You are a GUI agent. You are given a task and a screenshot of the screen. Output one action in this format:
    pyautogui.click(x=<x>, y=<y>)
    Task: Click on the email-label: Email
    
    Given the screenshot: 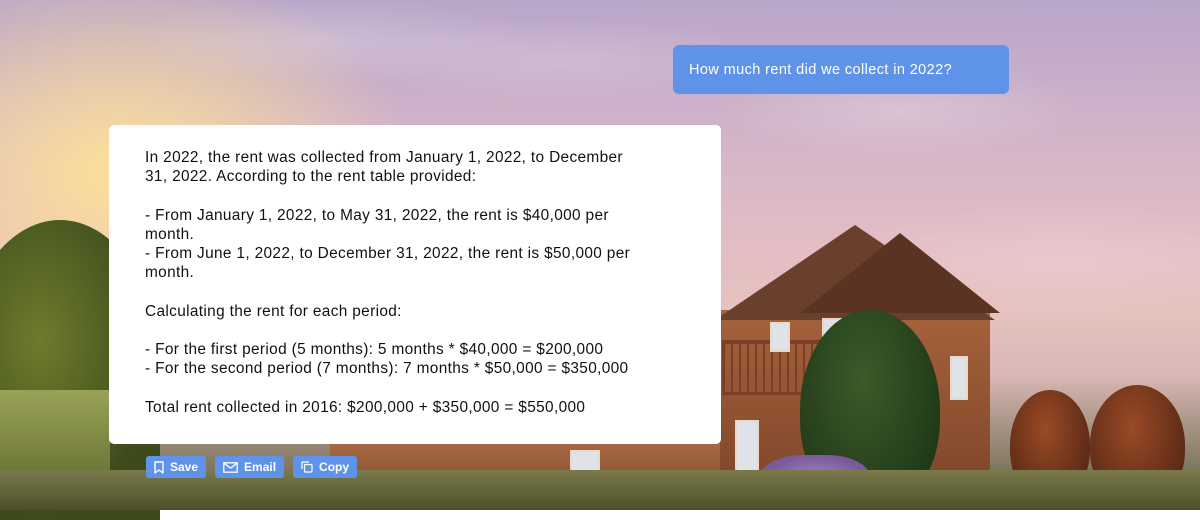 What is the action you would take?
    pyautogui.click(x=260, y=467)
    